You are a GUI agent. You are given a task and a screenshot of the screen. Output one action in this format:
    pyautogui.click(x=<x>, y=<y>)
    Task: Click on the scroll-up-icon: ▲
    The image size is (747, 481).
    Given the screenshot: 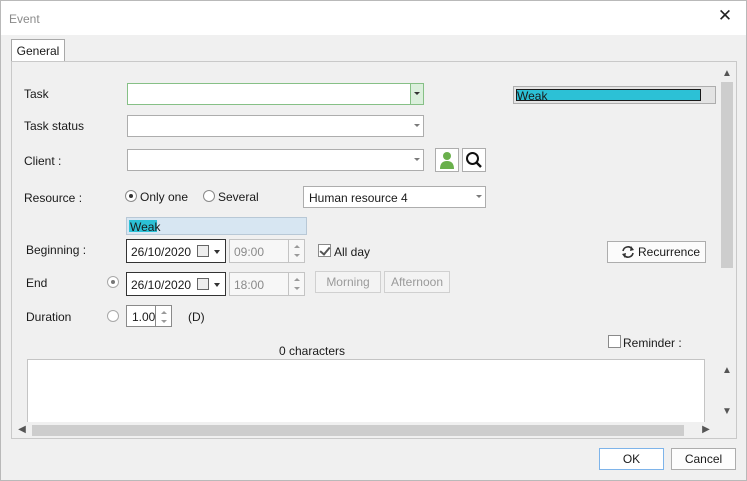 What is the action you would take?
    pyautogui.click(x=727, y=74)
    